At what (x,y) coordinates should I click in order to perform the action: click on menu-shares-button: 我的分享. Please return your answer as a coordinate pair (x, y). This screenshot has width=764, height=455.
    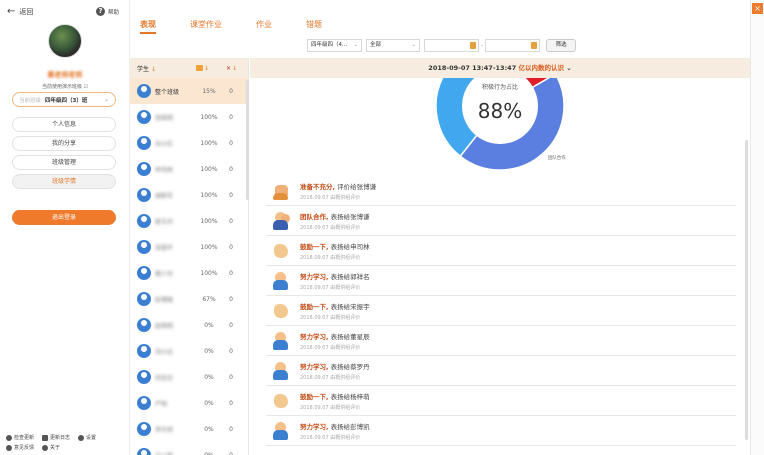
    Looking at the image, I should click on (64, 143).